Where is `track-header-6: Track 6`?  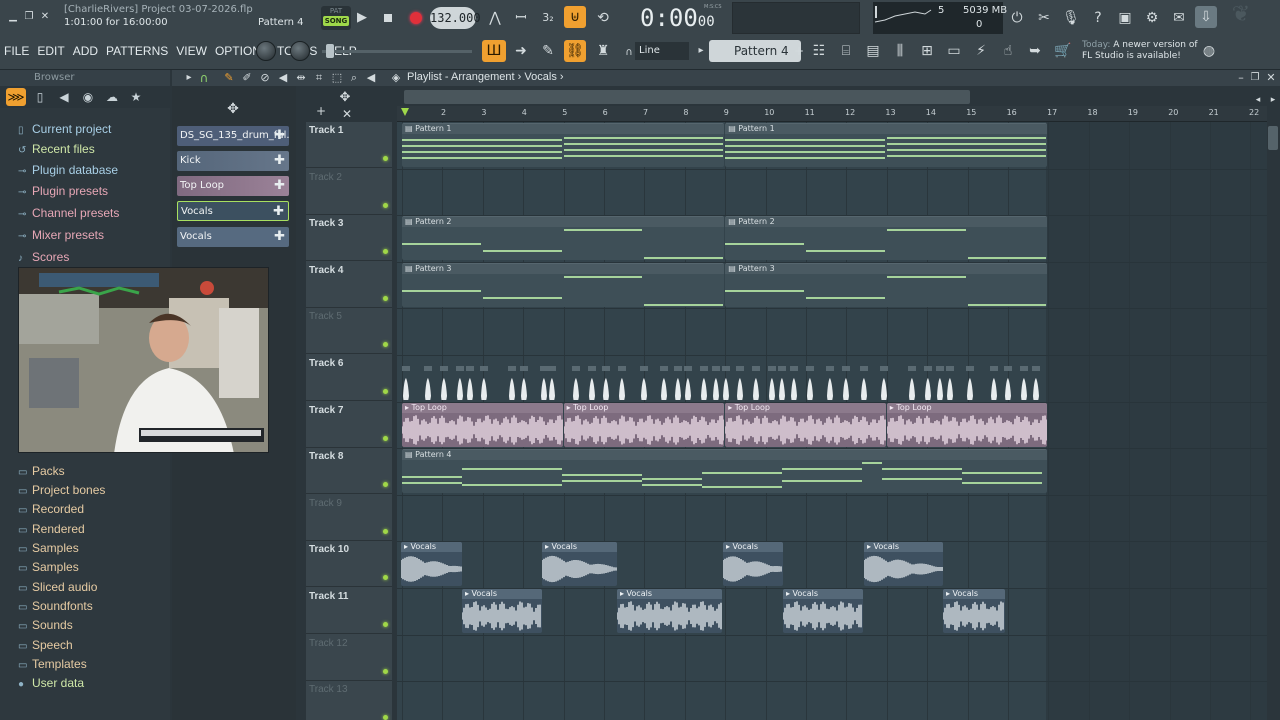 track-header-6: Track 6 is located at coordinates (349, 378).